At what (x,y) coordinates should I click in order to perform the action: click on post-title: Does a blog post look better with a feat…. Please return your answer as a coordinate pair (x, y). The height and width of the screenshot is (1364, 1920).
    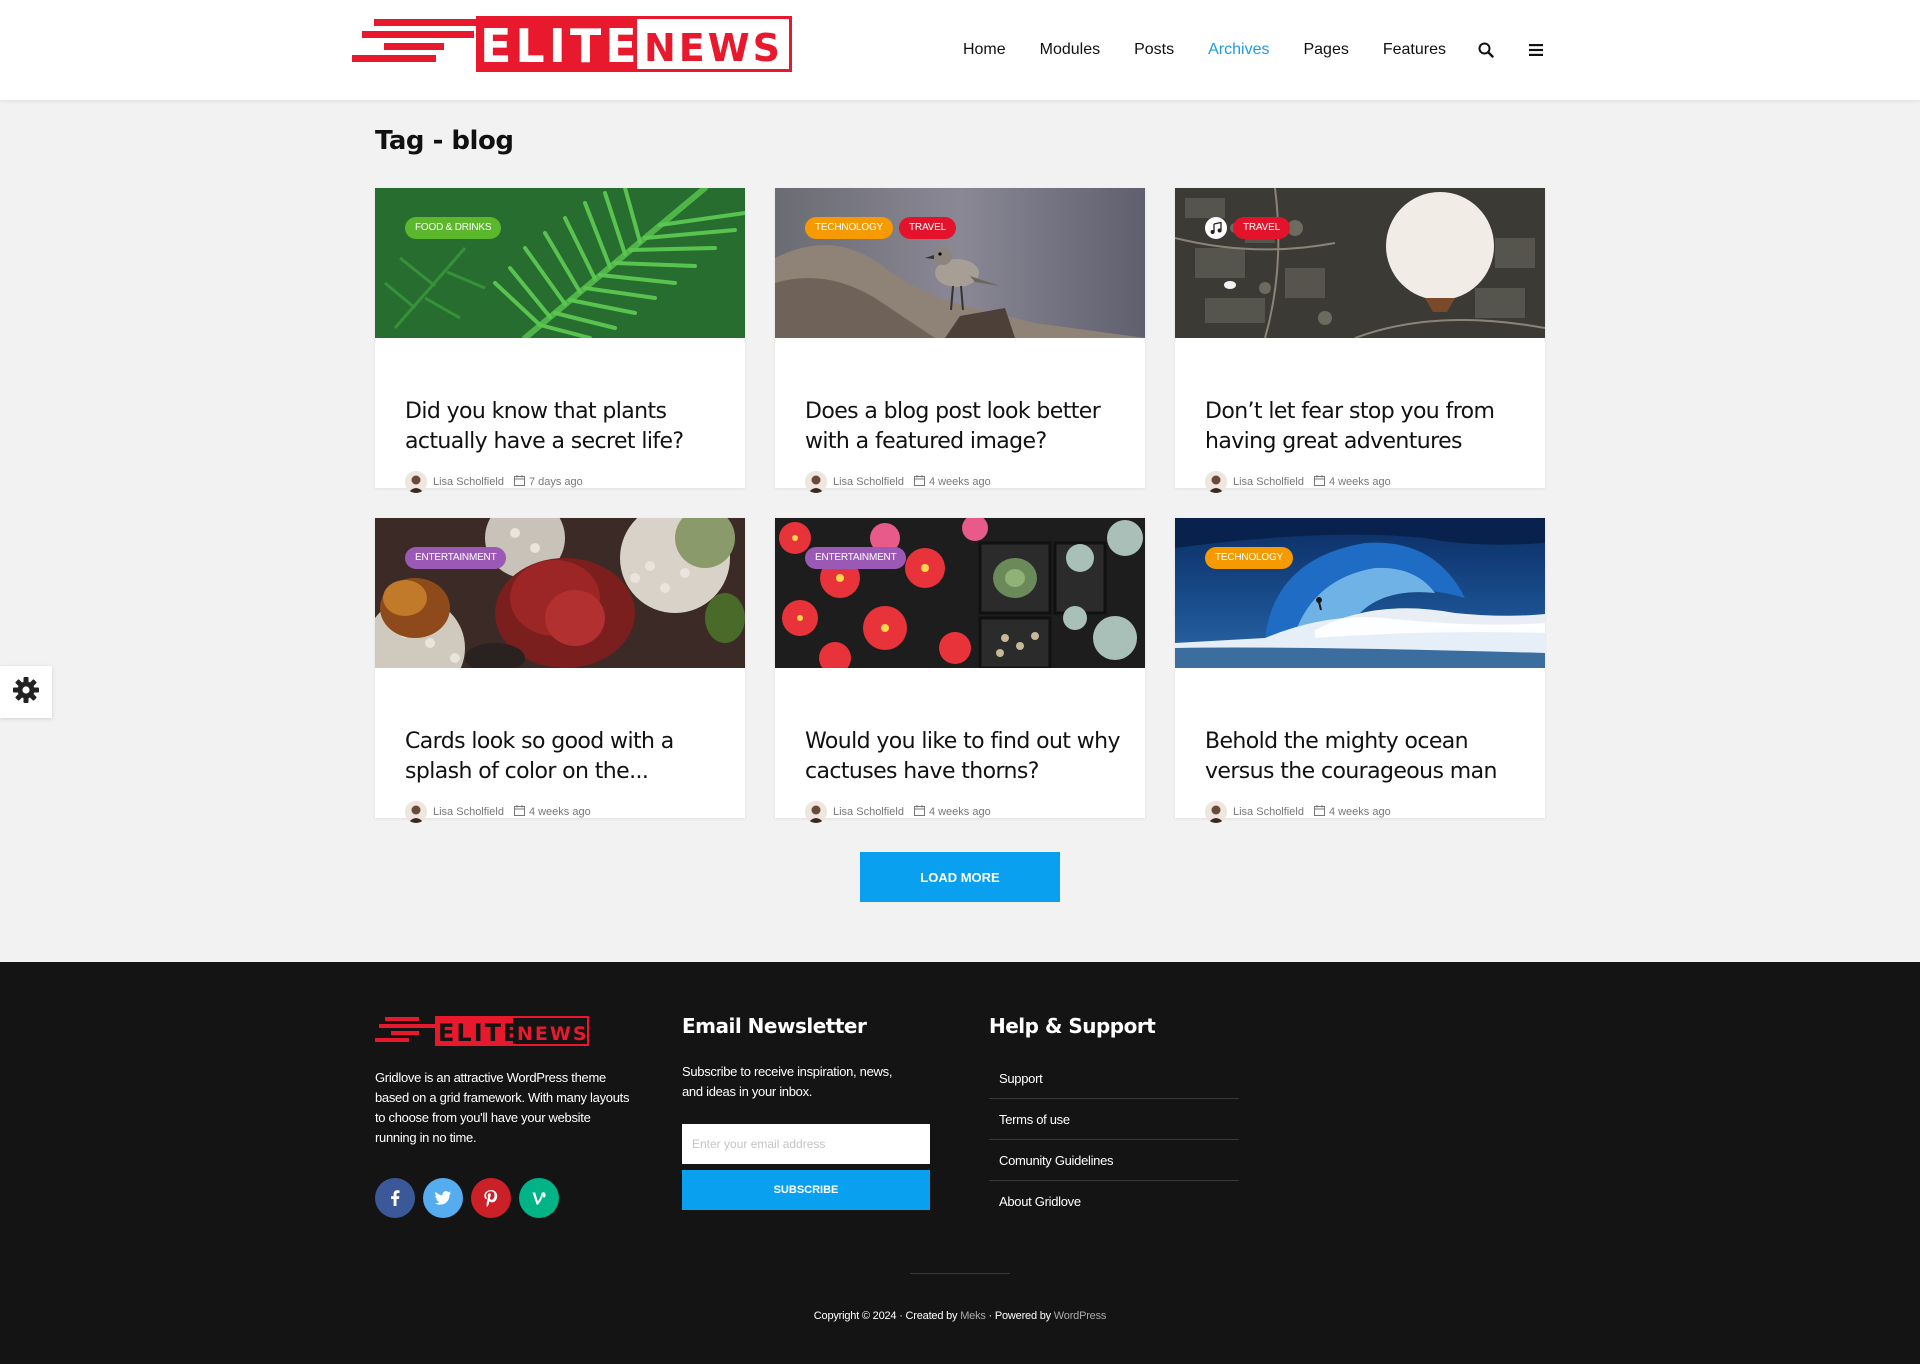
    Looking at the image, I should click on (965, 427).